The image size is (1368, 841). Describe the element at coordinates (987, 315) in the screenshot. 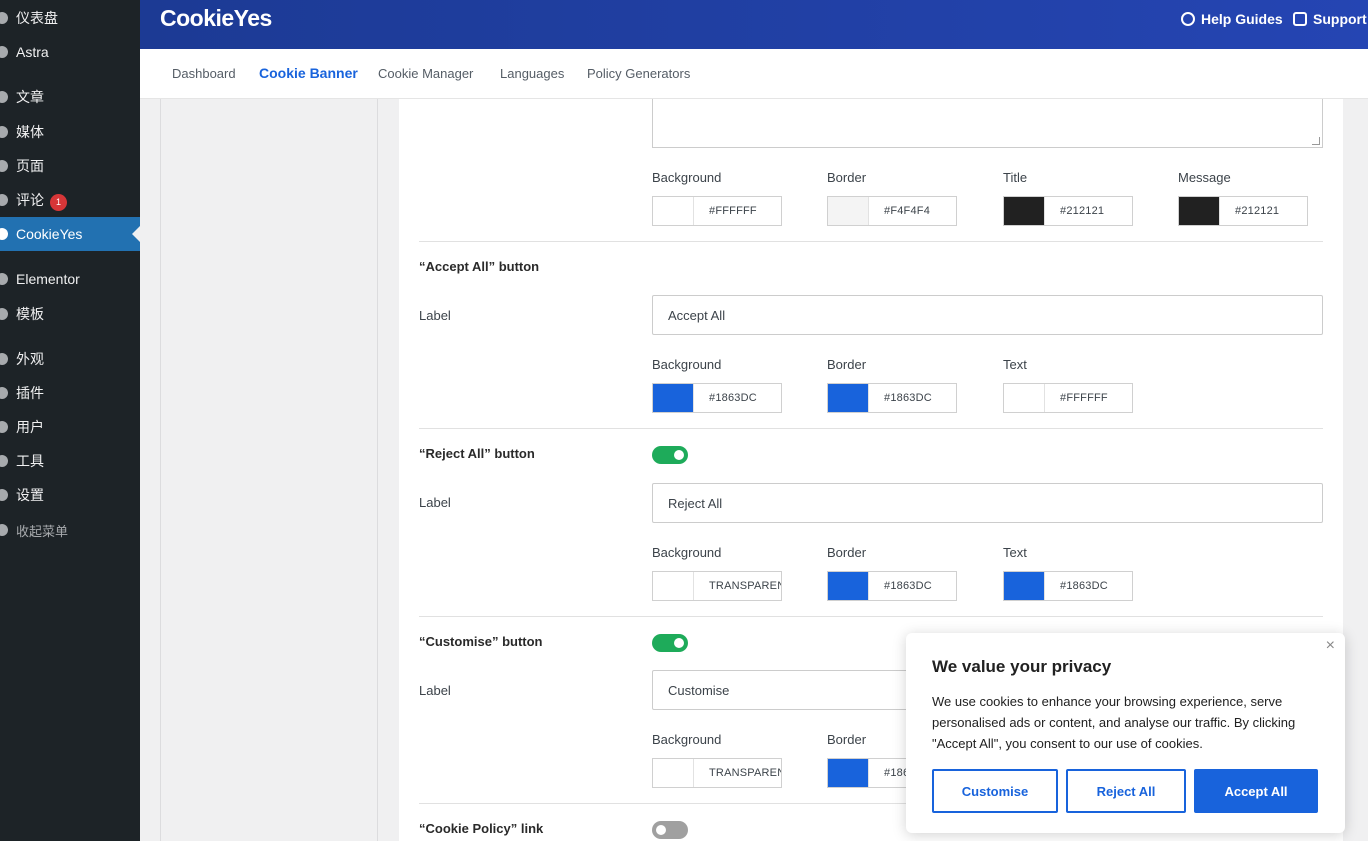

I see `accept-all-label-input: Accept All` at that location.